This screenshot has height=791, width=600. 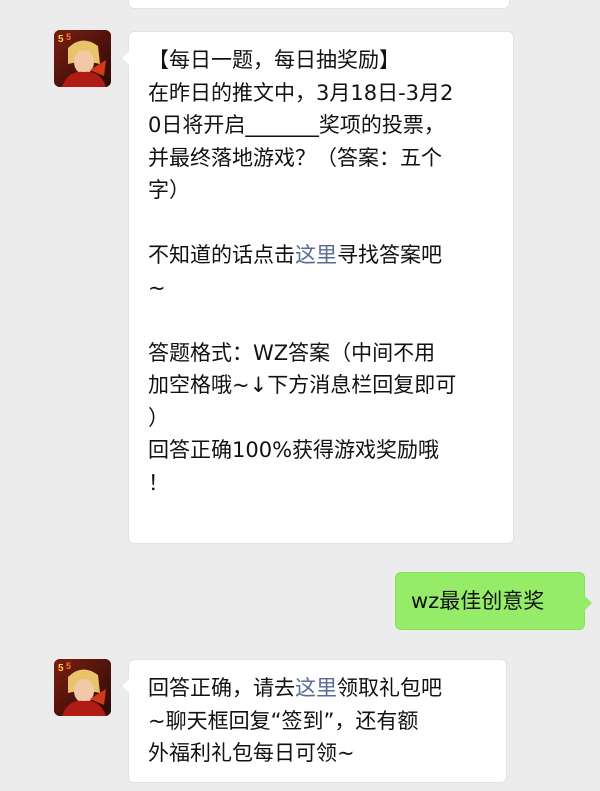 What do you see at coordinates (221, 688) in the screenshot?
I see `message-text: 回答正确，请去` at bounding box center [221, 688].